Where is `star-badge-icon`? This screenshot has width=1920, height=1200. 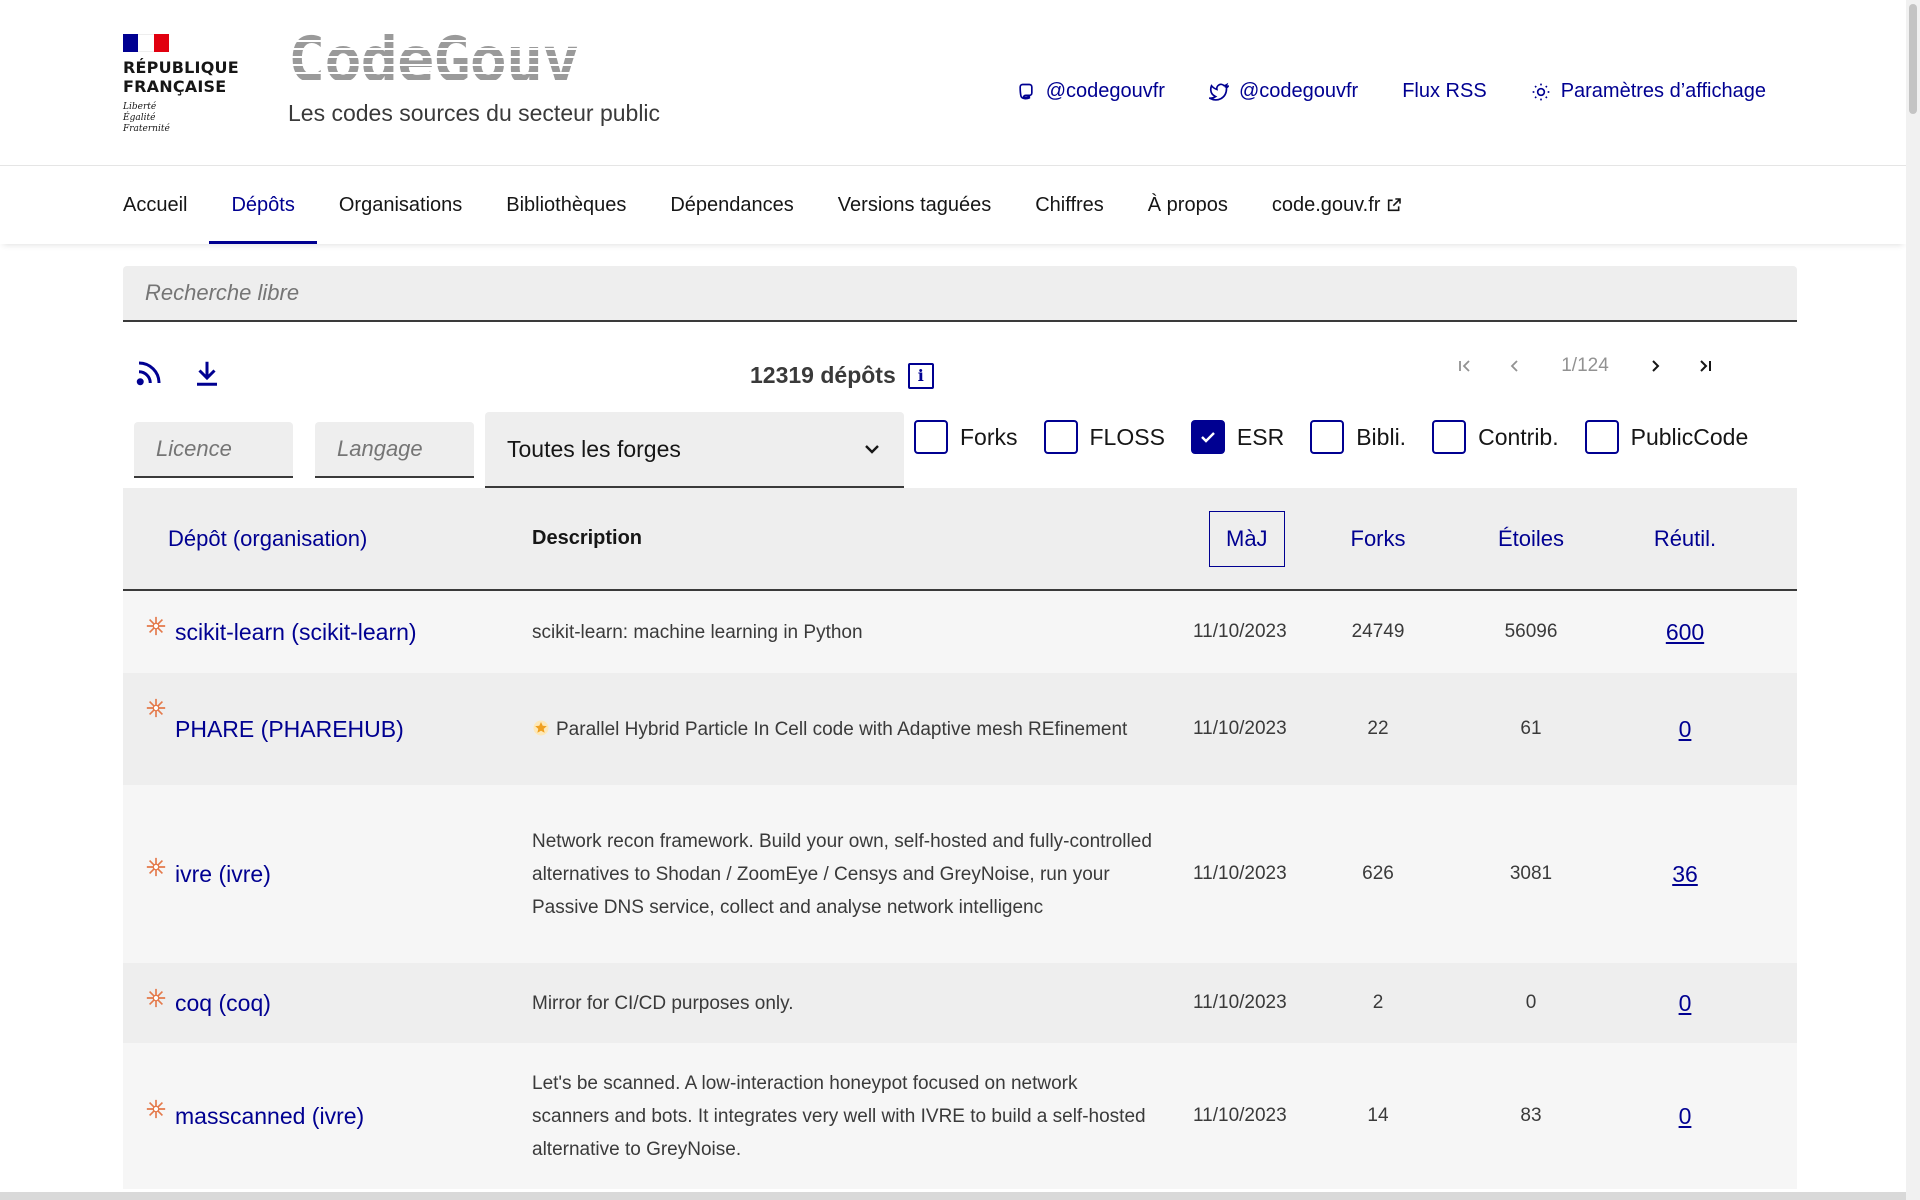 star-badge-icon is located at coordinates (541, 727).